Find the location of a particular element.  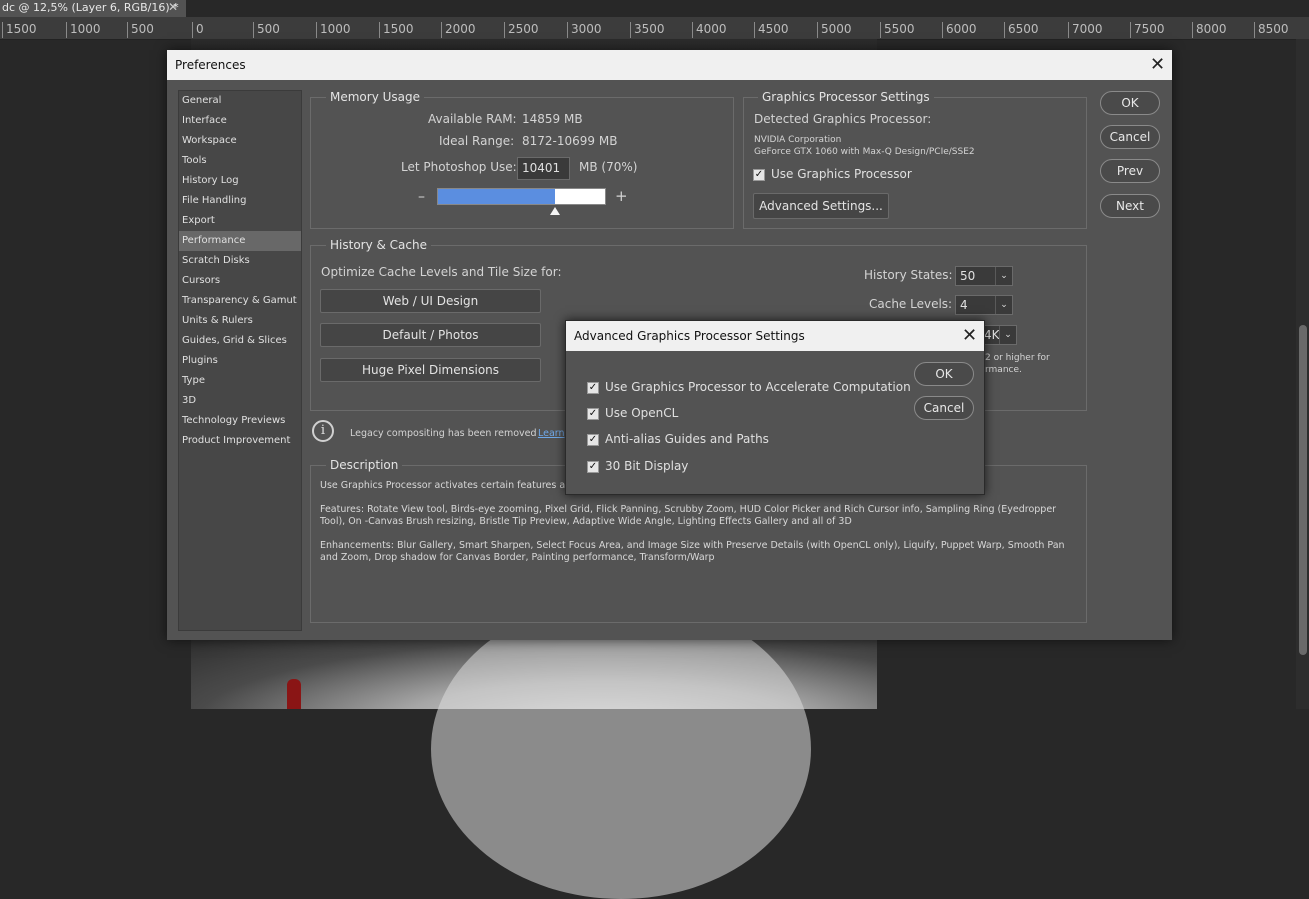

gpu-settings-title: Graphics Processor Settings is located at coordinates (846, 97).